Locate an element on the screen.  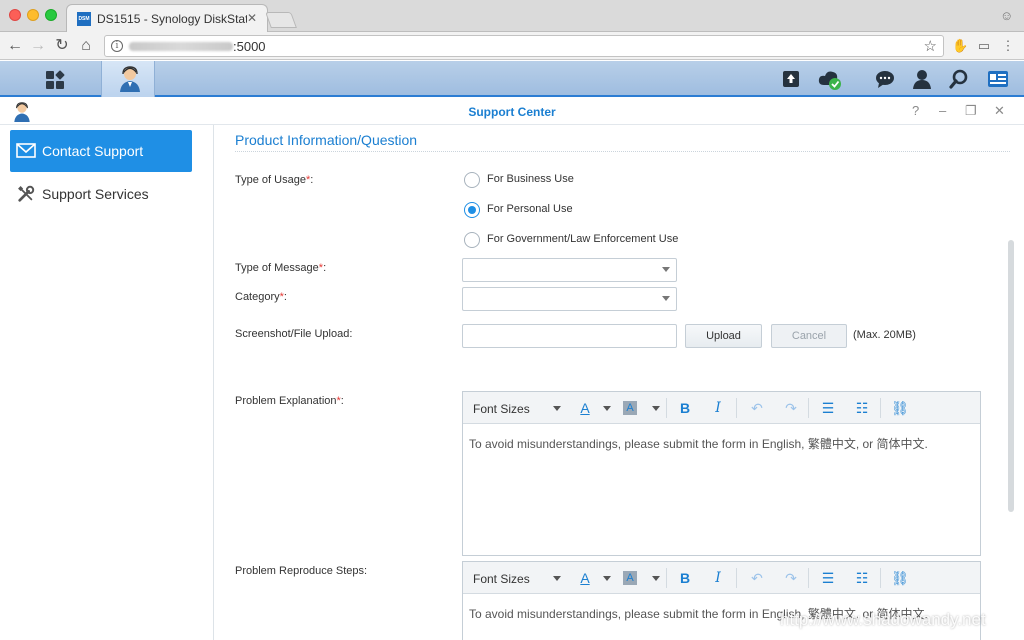
window-title: Support Center is located at coordinates (512, 112).